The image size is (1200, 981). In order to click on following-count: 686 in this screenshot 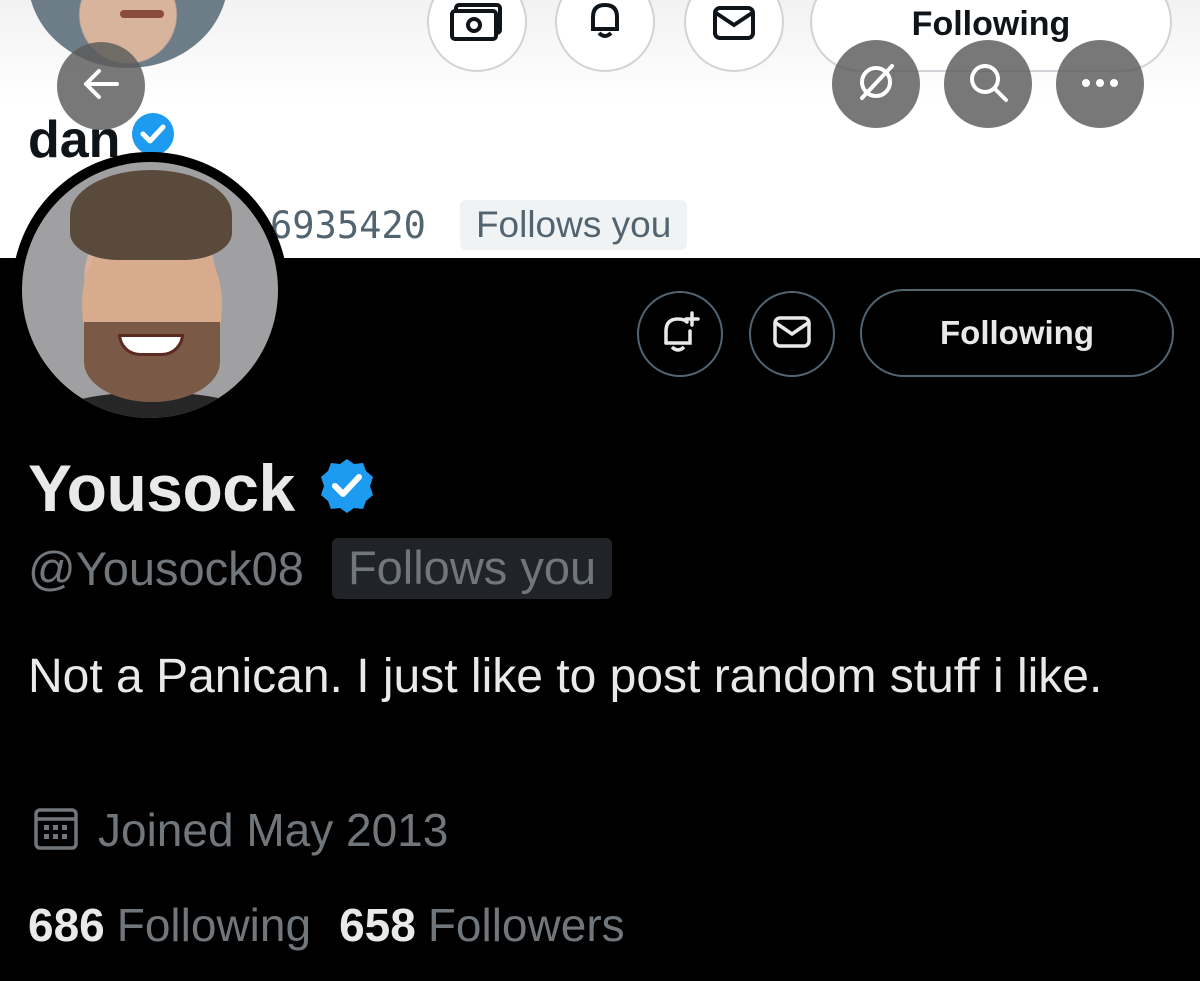, I will do `click(66, 925)`.